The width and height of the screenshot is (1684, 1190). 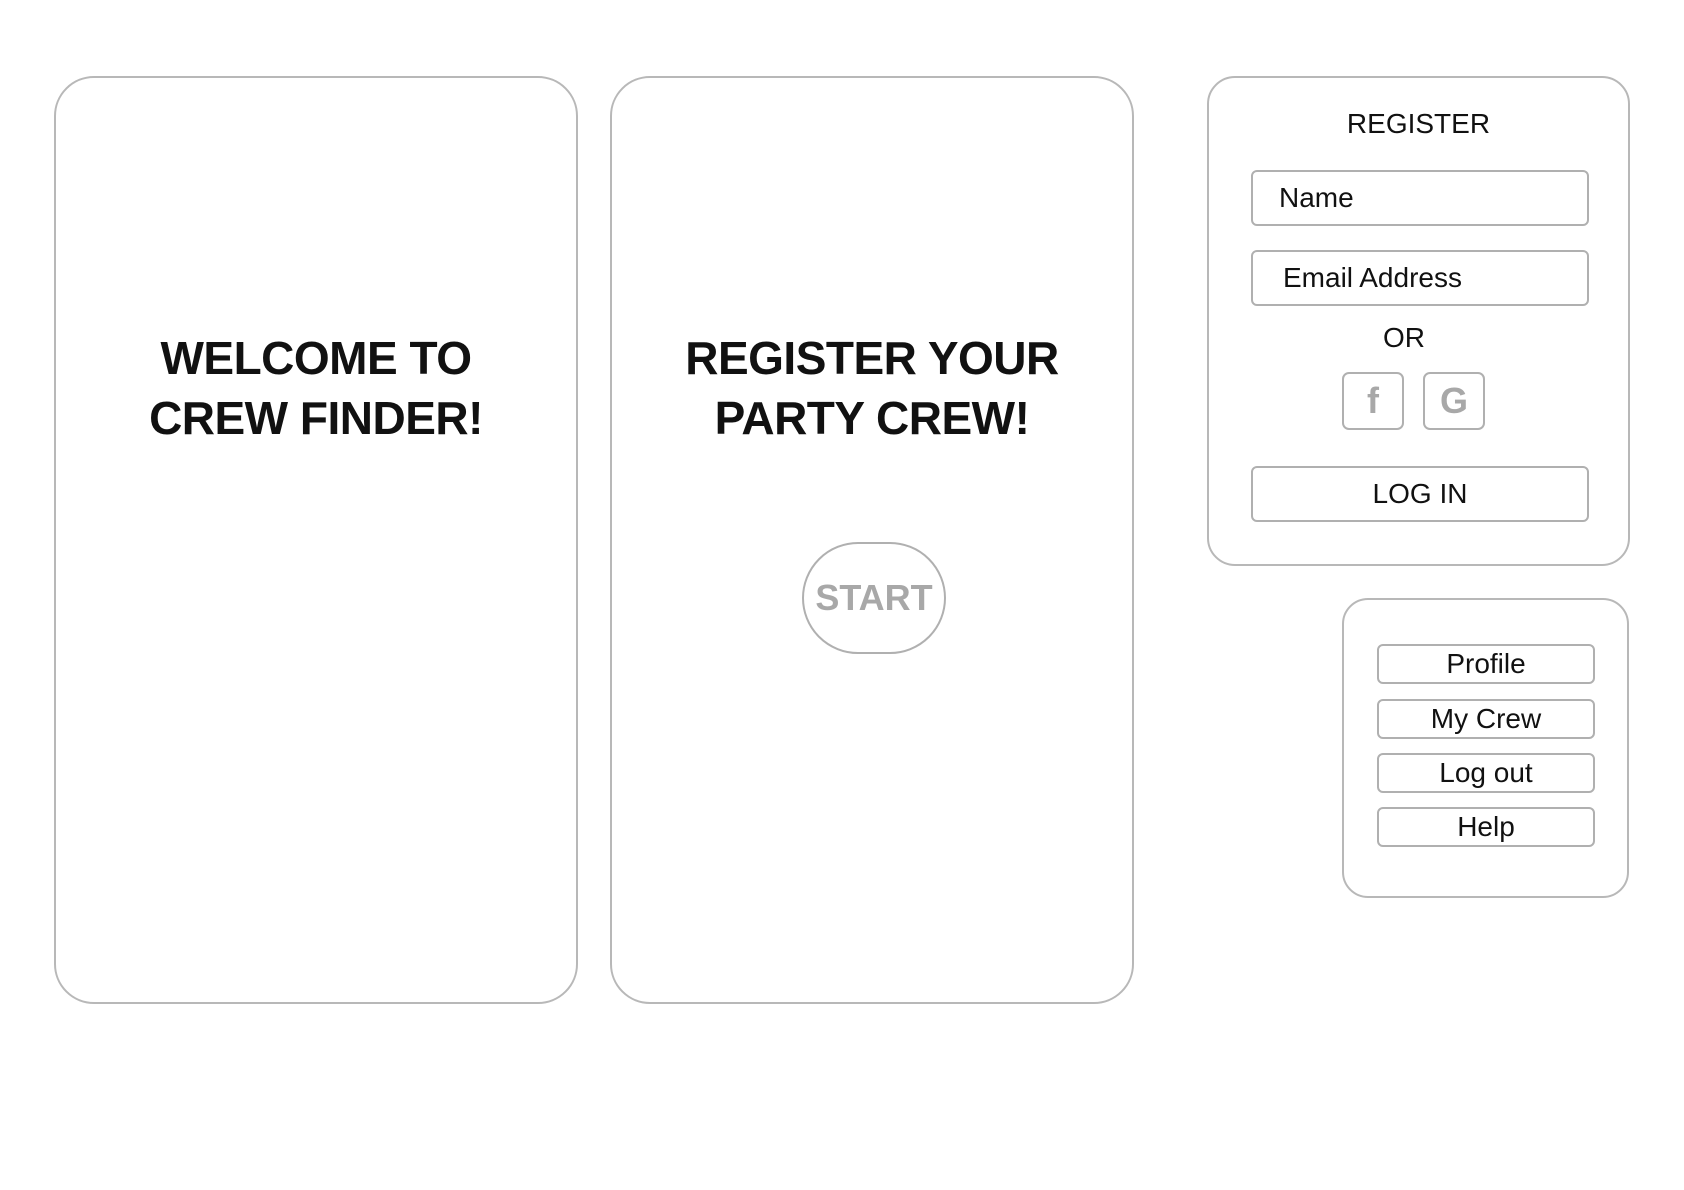 What do you see at coordinates (1420, 198) in the screenshot?
I see `name-field` at bounding box center [1420, 198].